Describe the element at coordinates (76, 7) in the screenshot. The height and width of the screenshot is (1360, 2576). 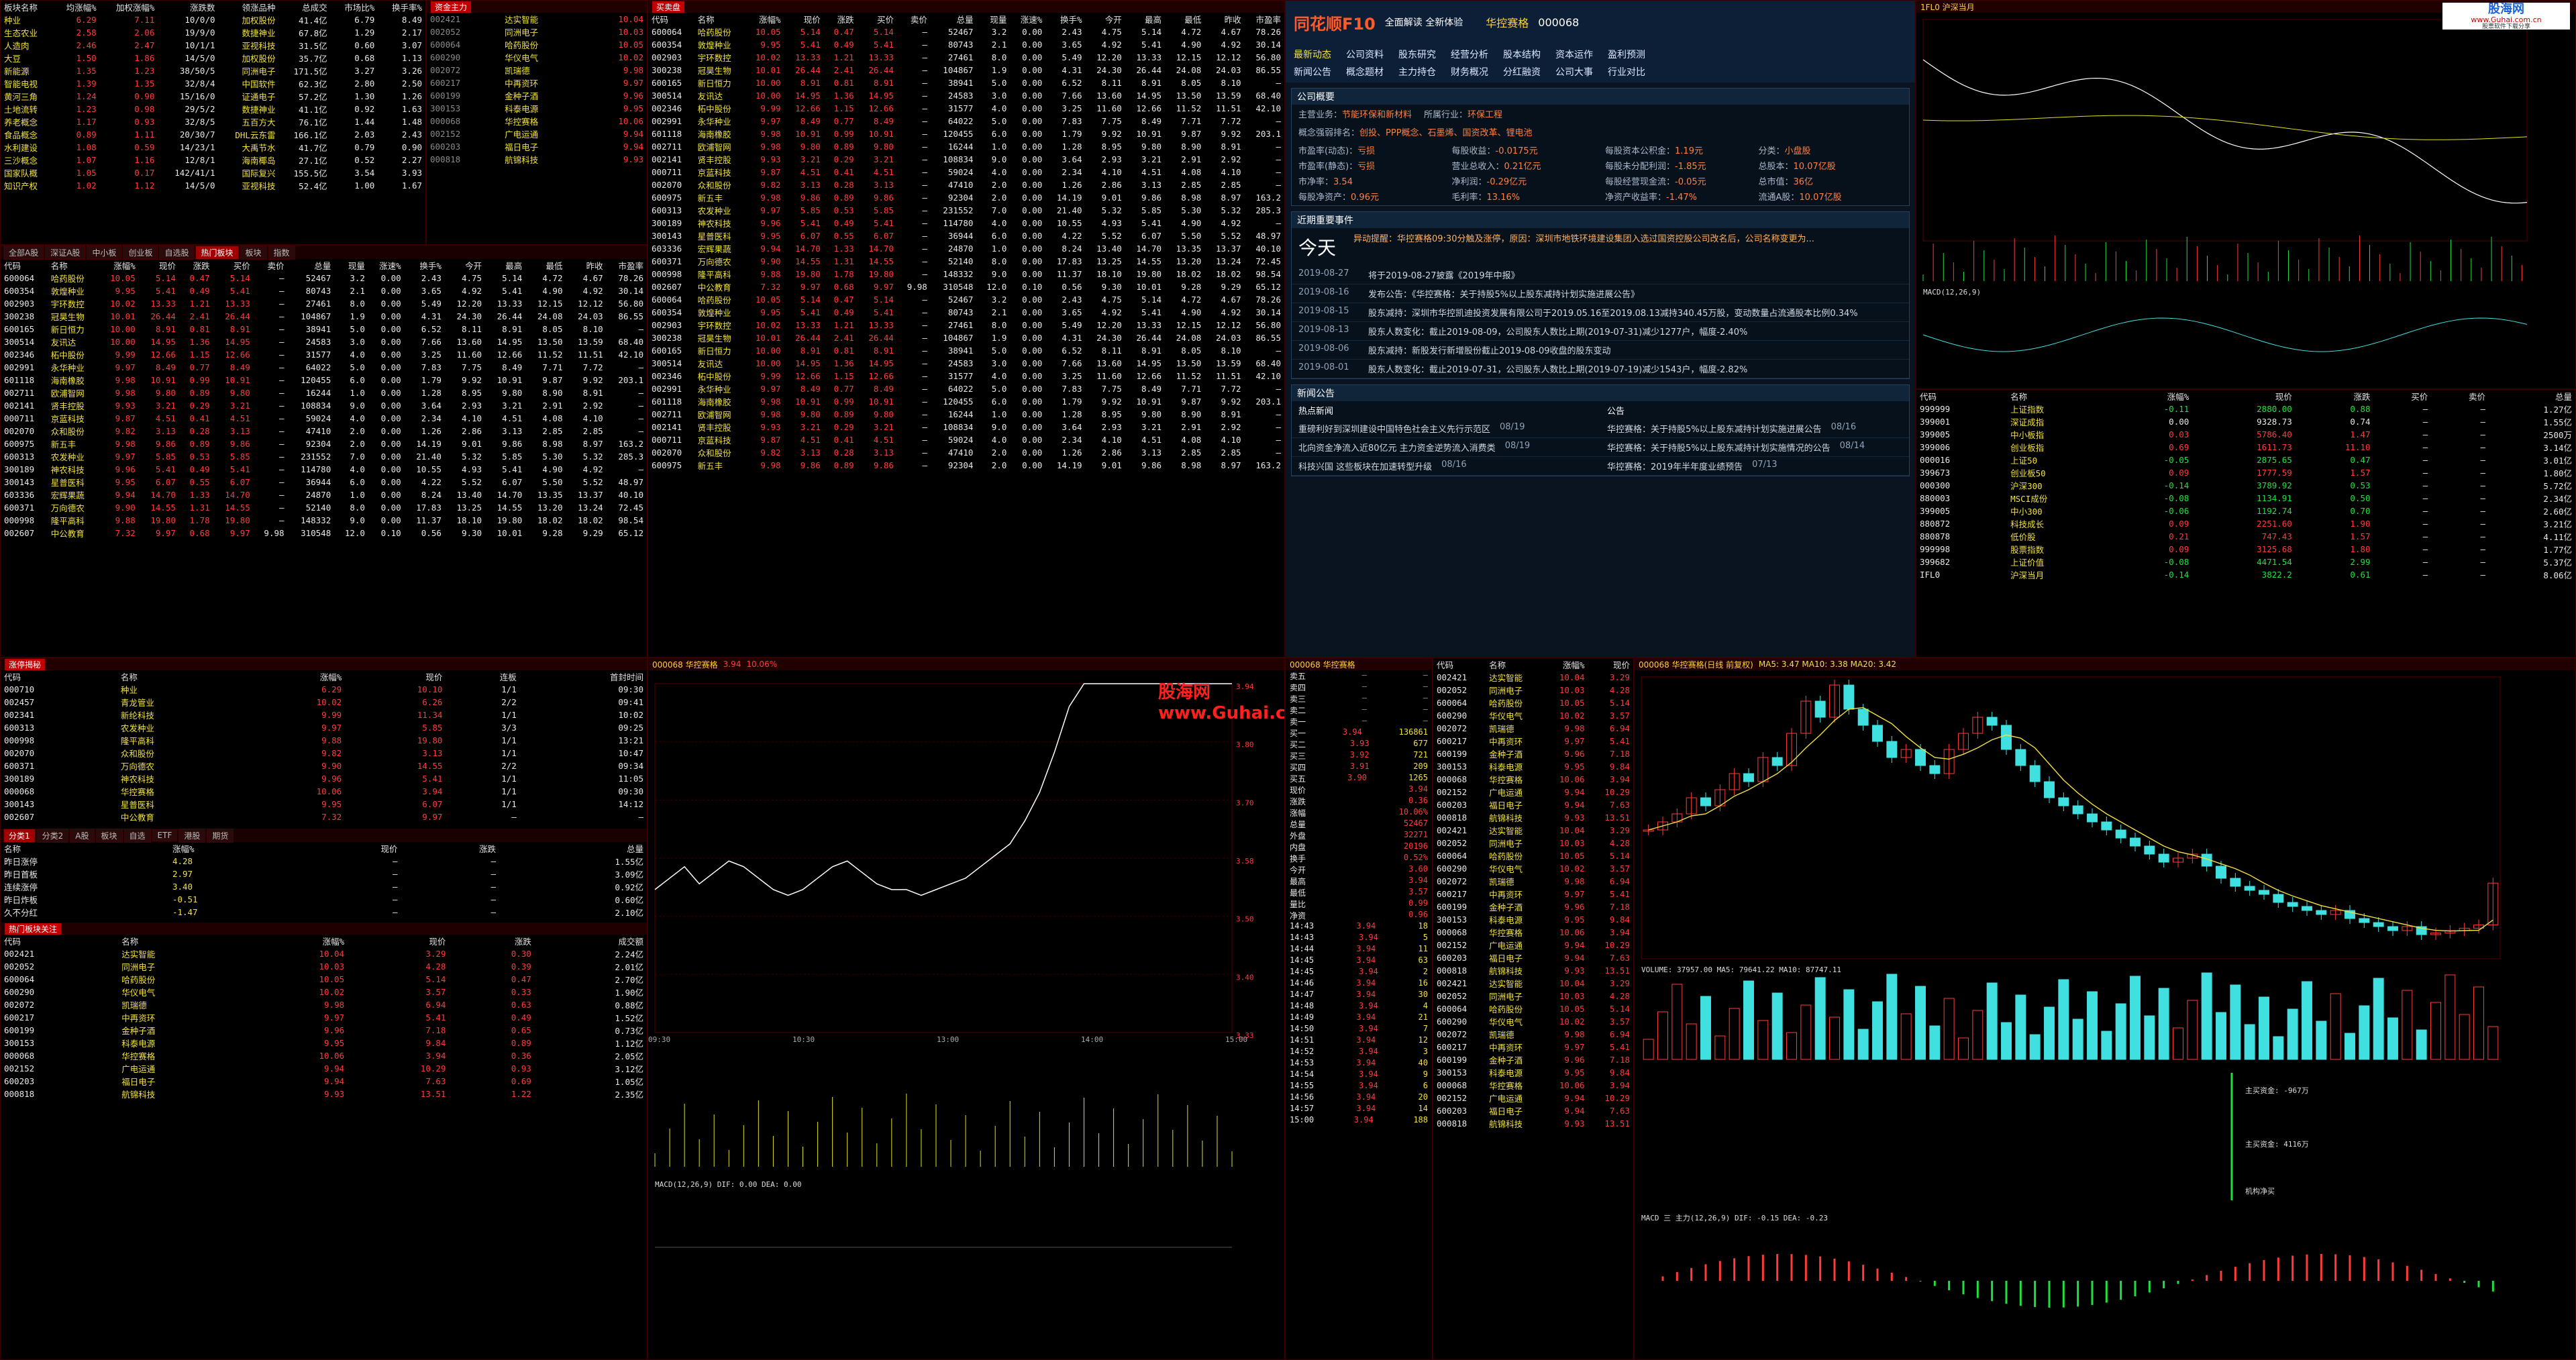
I see `column-header: 均涨幅%` at that location.